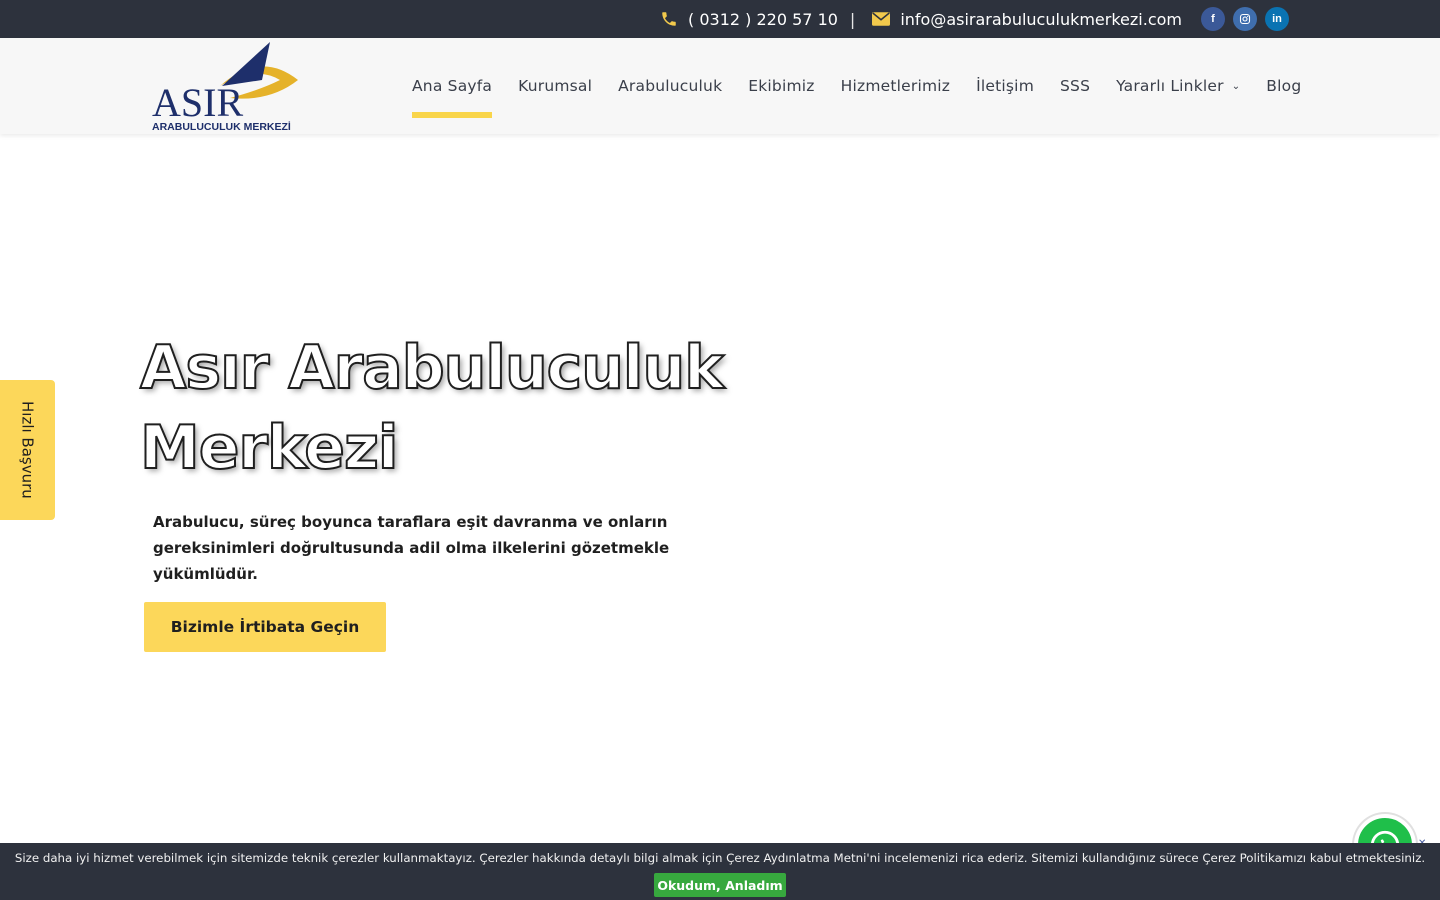 Image resolution: width=1440 pixels, height=900 pixels. I want to click on phone-icon, so click(669, 19).